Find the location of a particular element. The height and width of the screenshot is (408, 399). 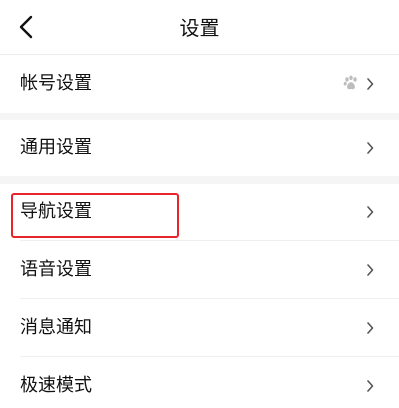

menu-item-voice-settings: 语音设置 is located at coordinates (199, 270).